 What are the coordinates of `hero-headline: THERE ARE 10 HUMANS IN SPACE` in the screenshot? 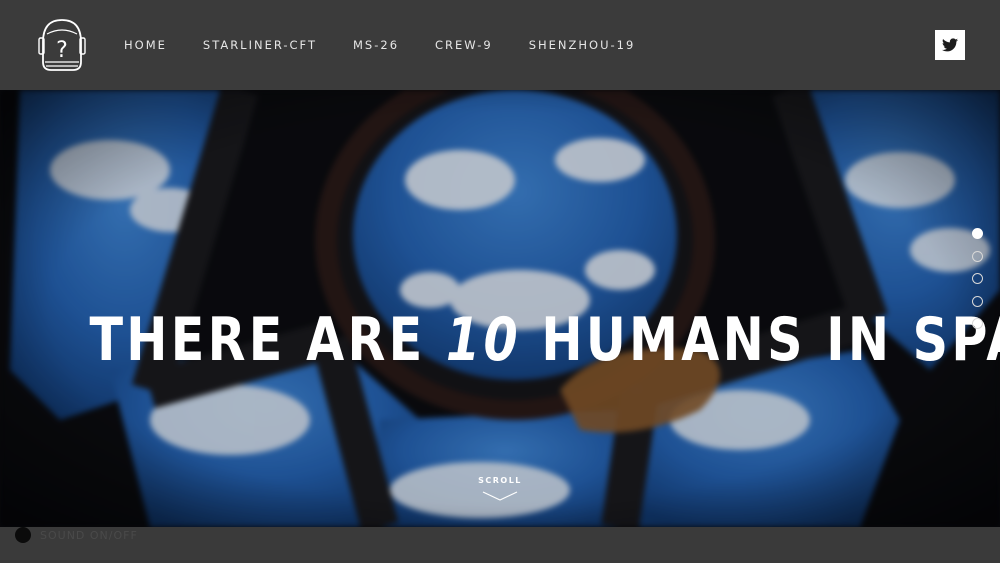 It's located at (544, 340).